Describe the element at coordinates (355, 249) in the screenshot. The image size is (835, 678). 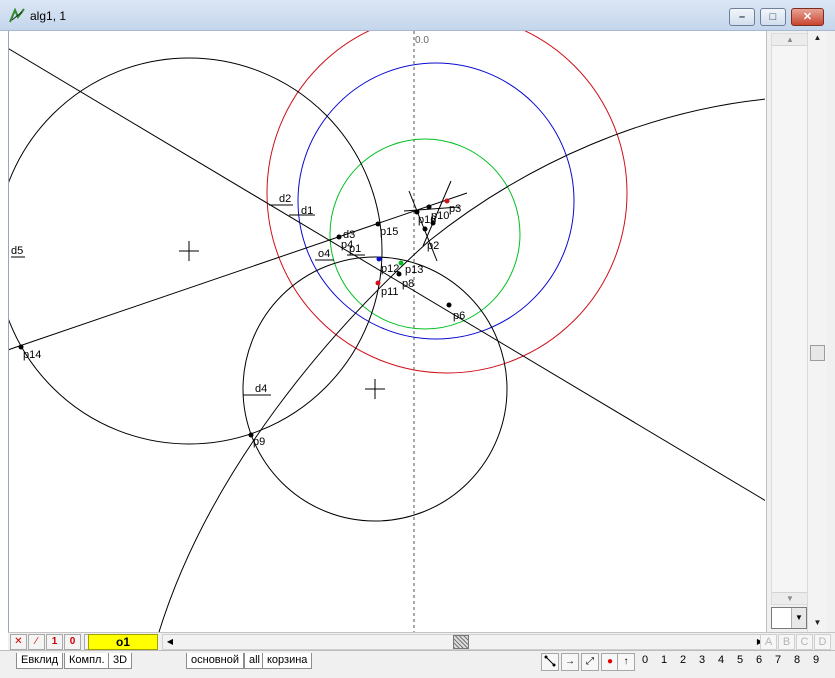
I see `label-p1: p1` at that location.